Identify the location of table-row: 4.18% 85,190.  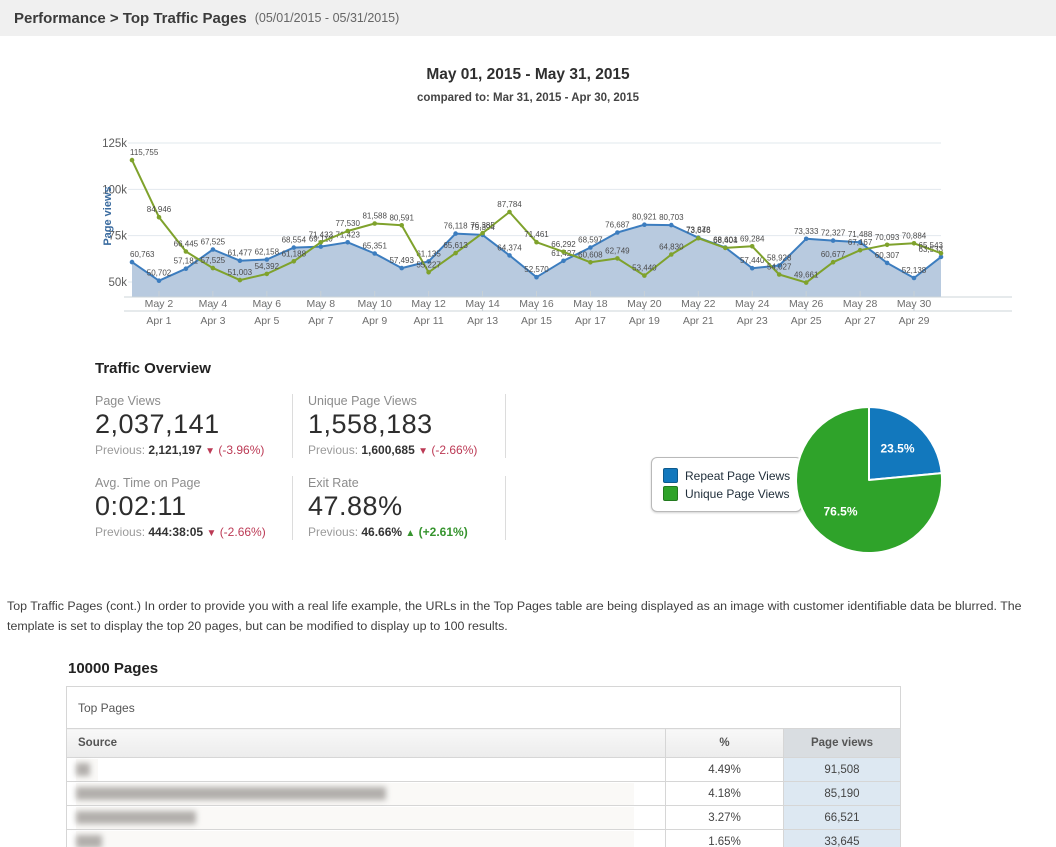
(483, 793).